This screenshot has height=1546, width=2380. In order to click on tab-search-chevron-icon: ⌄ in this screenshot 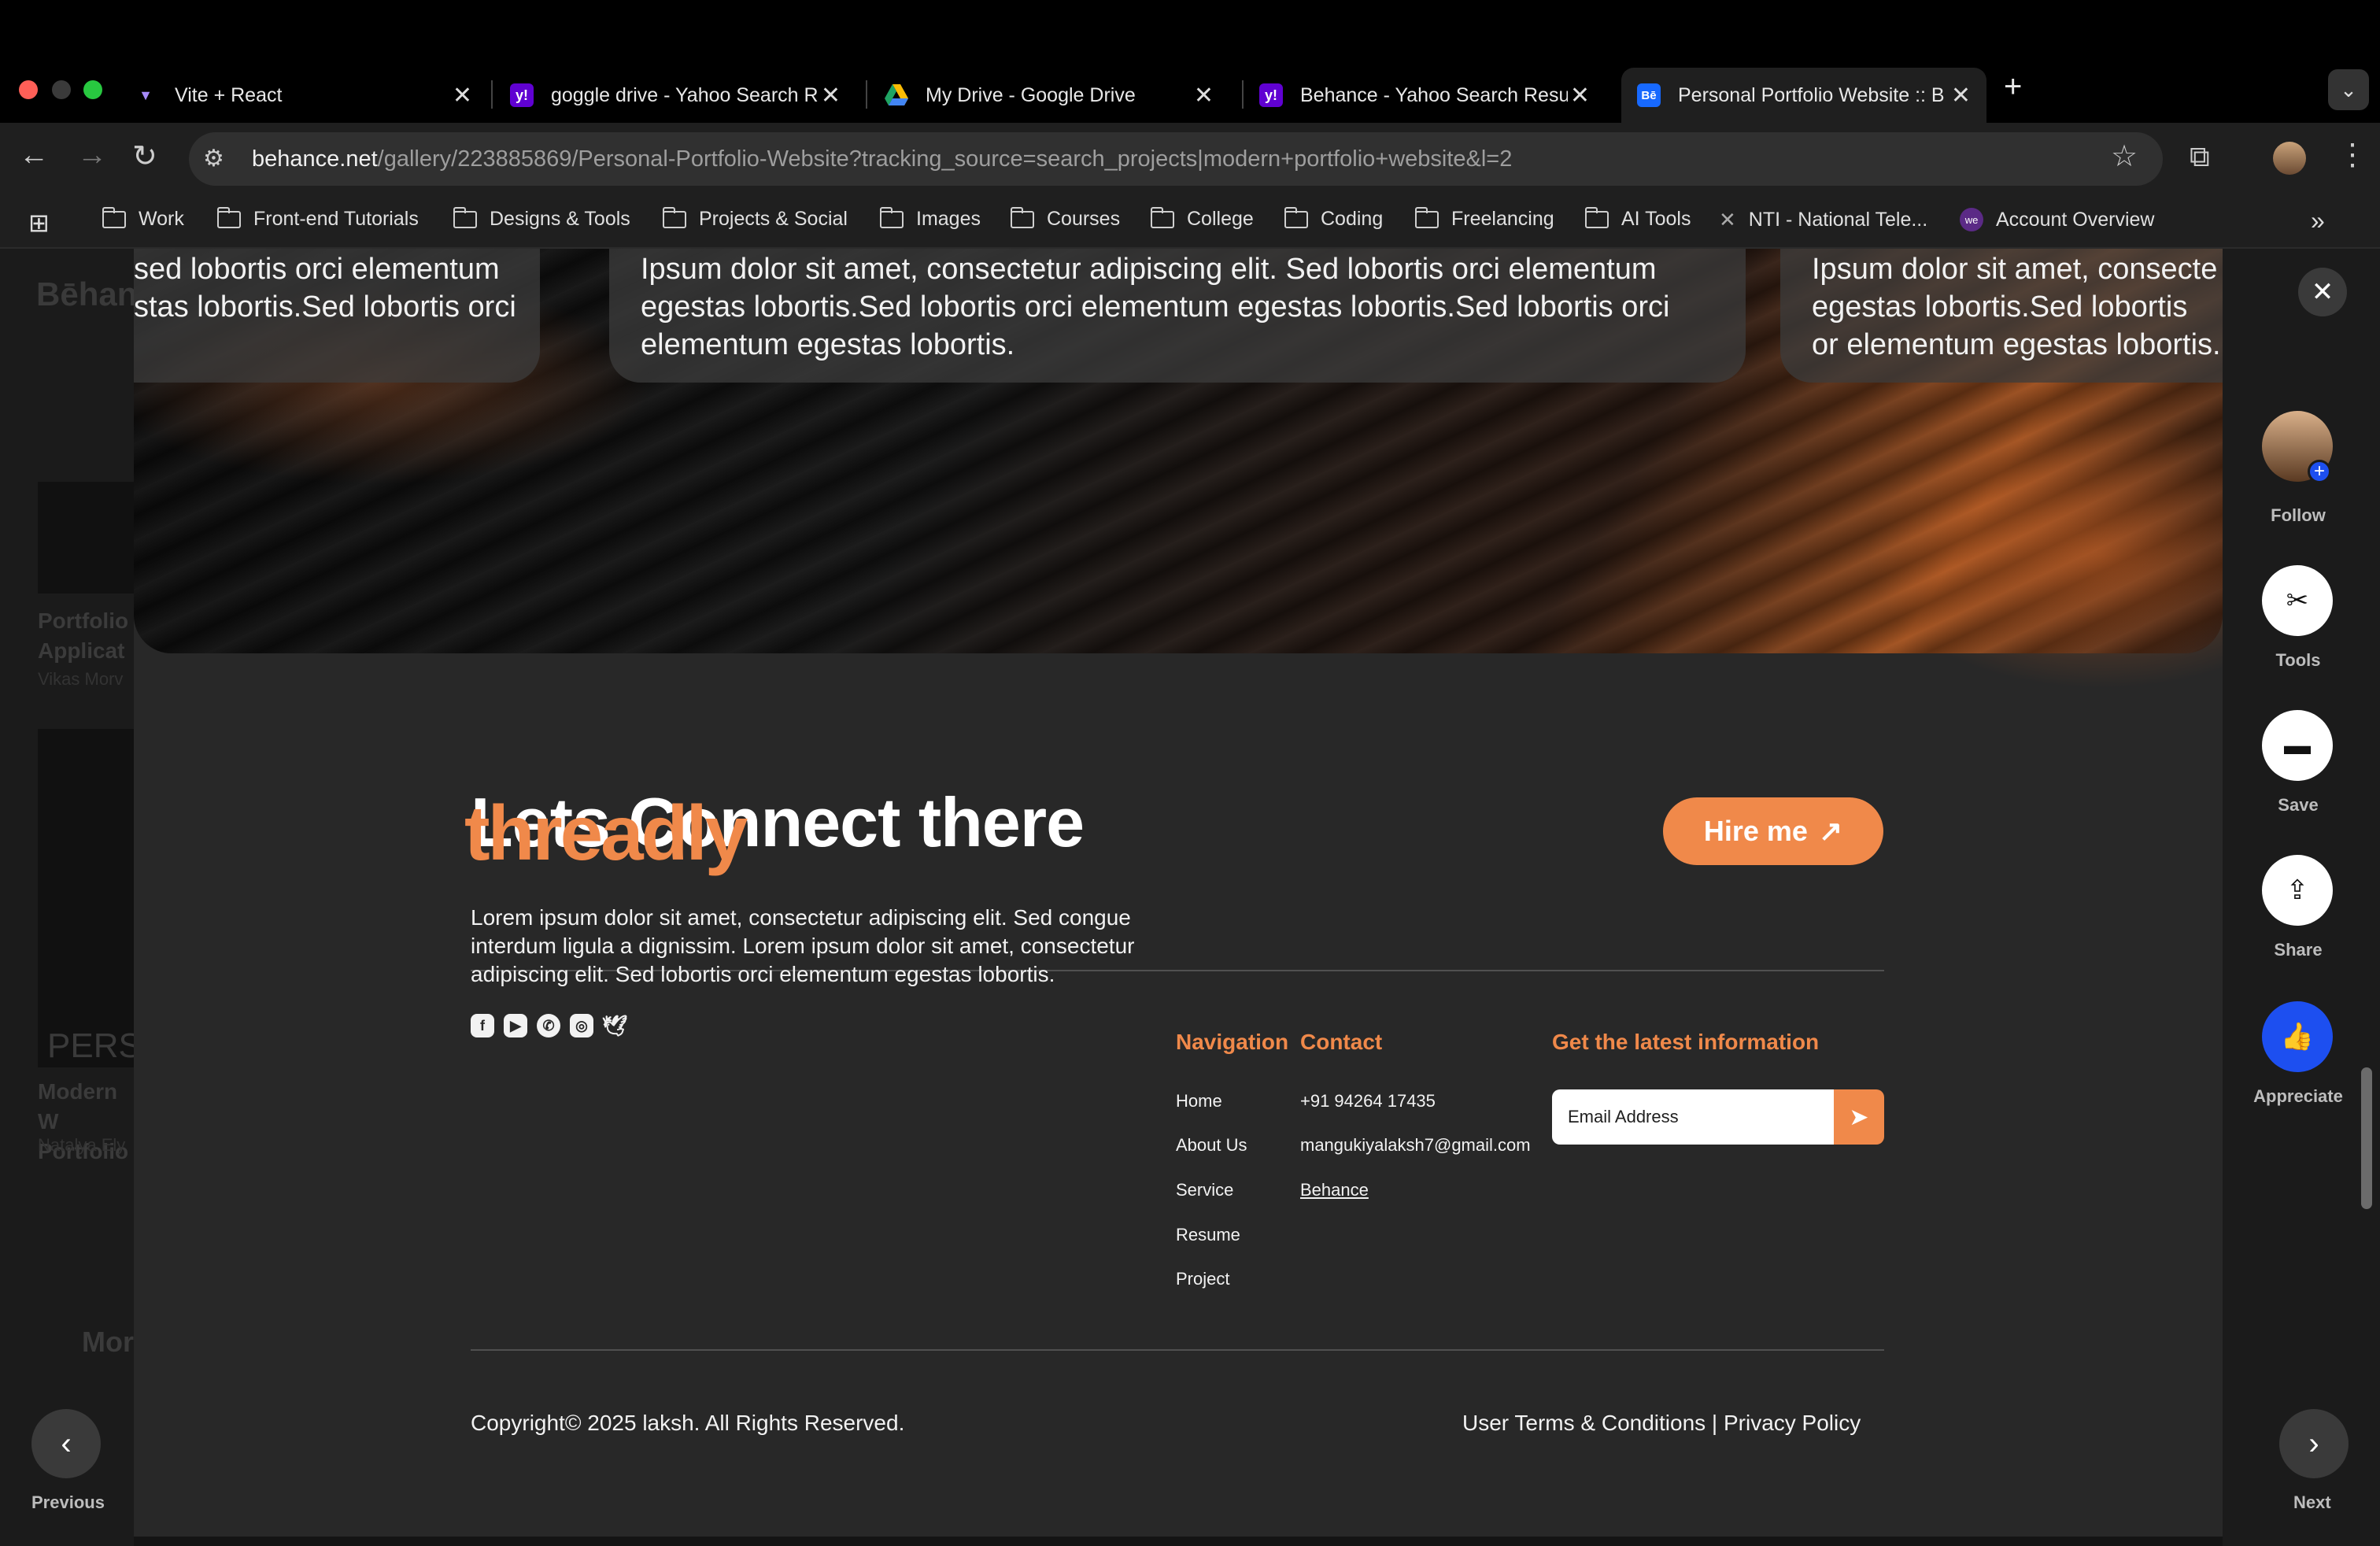, I will do `click(2348, 89)`.